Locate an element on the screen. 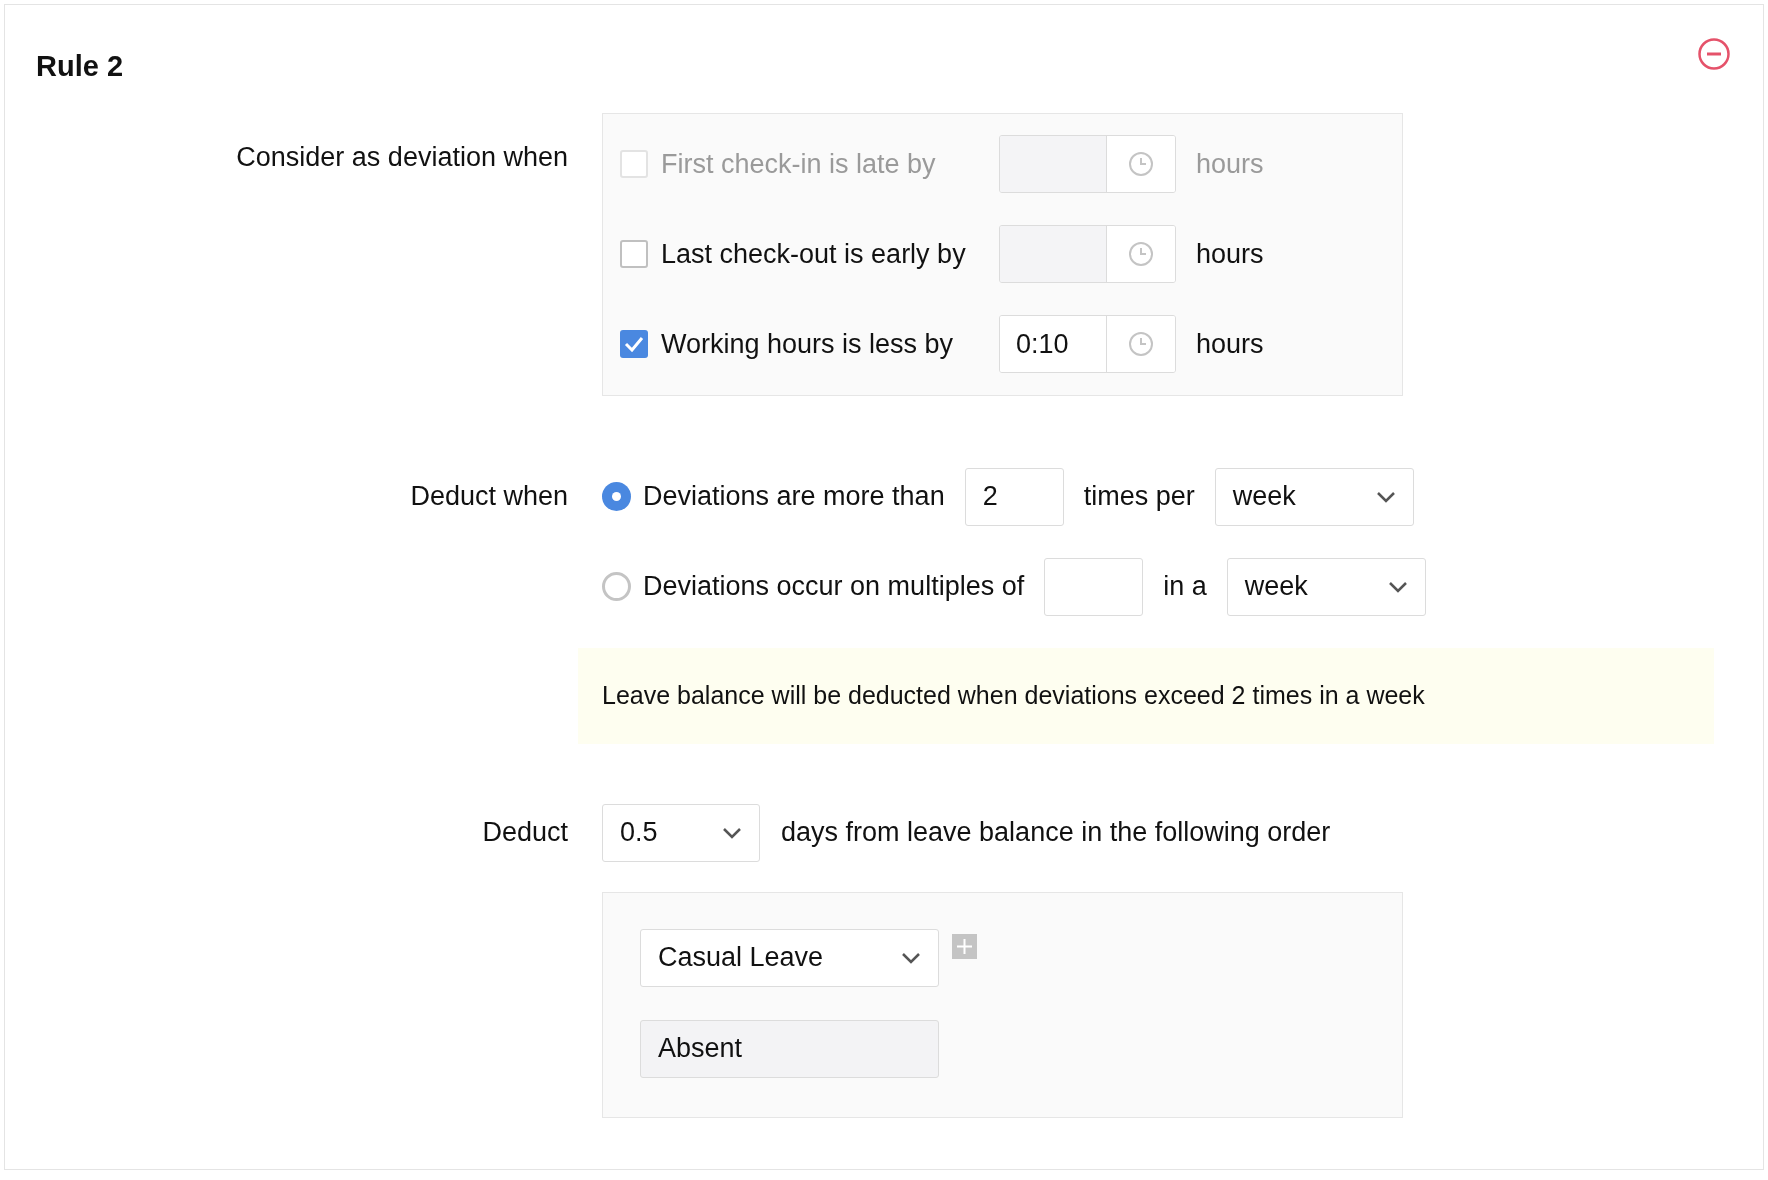 The height and width of the screenshot is (1180, 1768). rule-title: Rule 2 is located at coordinates (80, 66).